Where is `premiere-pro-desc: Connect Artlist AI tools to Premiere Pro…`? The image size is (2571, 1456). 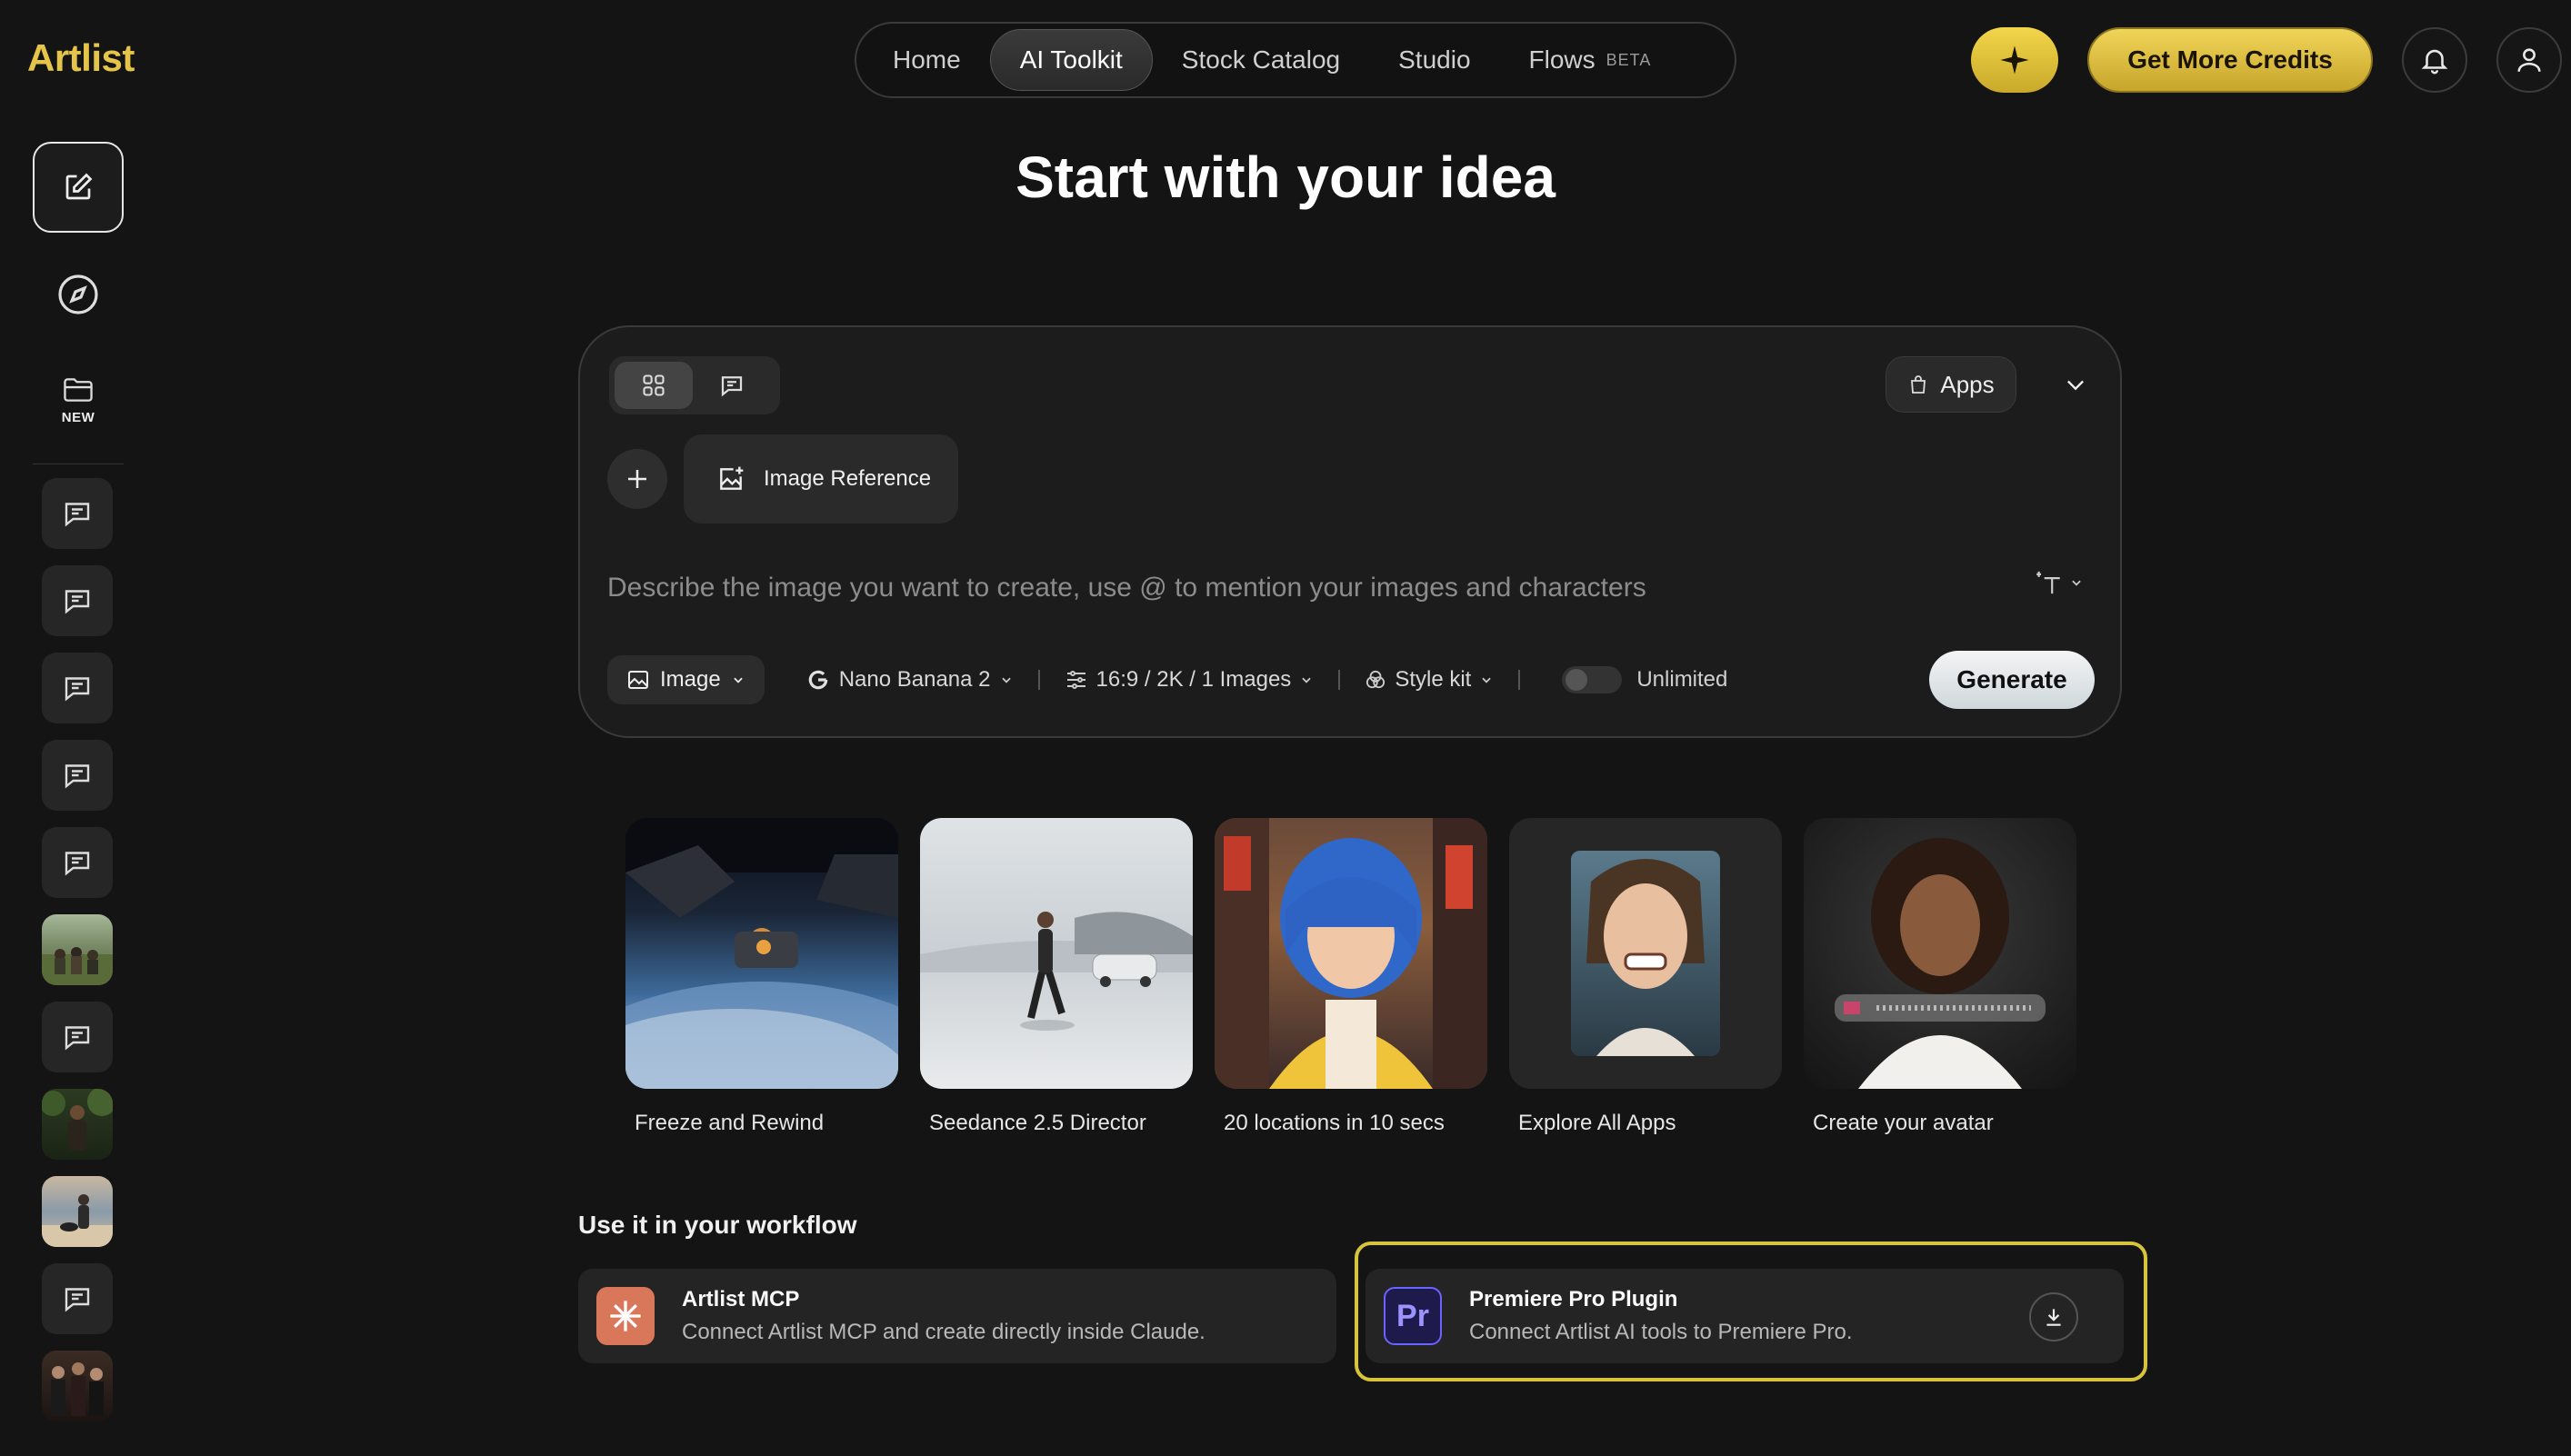 premiere-pro-desc: Connect Artlist AI tools to Premiere Pro… is located at coordinates (1661, 1332).